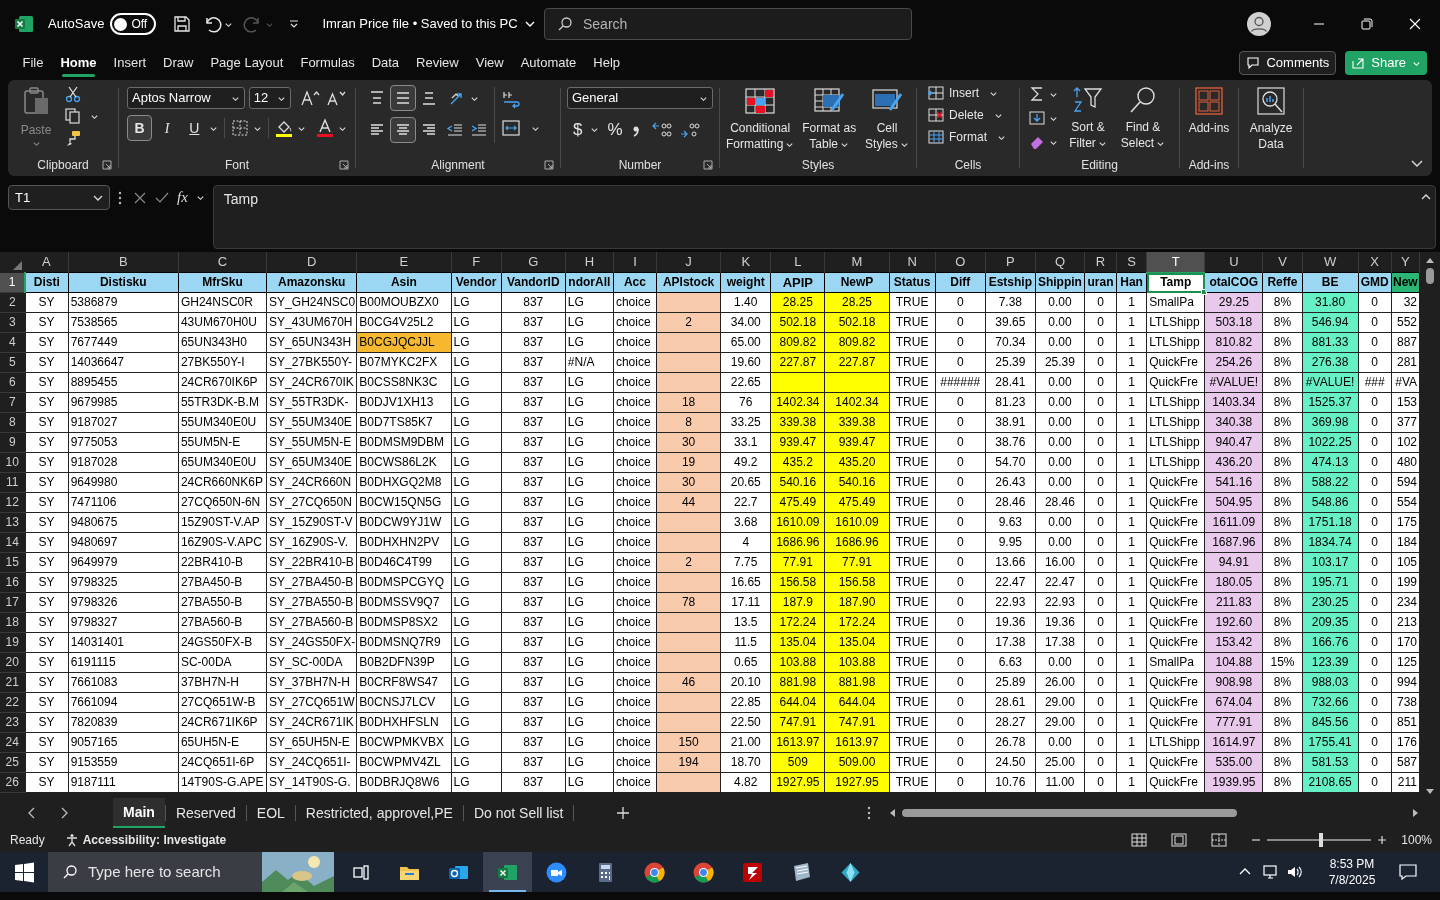  I want to click on row-header: 26, so click(13, 782).